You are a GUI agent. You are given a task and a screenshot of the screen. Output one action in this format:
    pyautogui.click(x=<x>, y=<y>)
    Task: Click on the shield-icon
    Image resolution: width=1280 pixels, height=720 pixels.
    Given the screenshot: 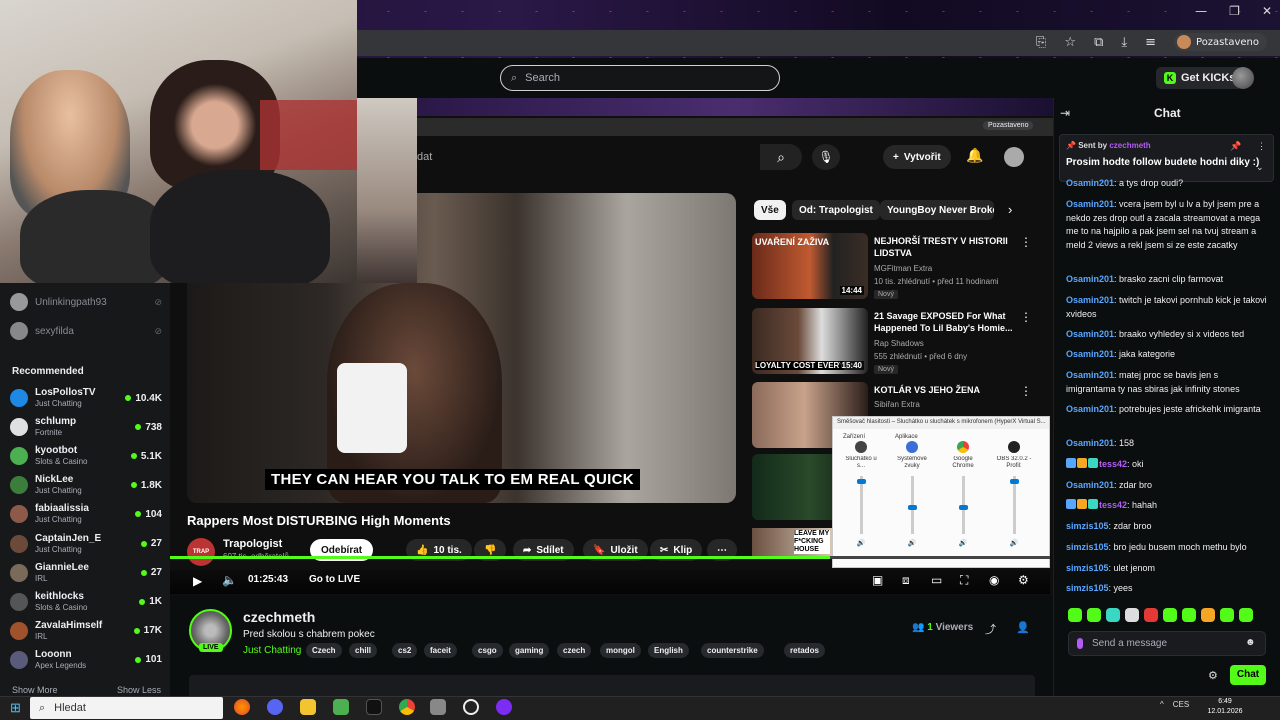 What is the action you would take?
    pyautogui.click(x=438, y=707)
    